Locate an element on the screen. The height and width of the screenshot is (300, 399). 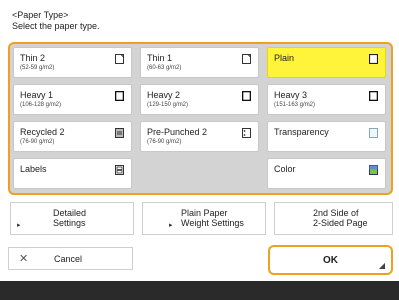
paper-type-heavy-1: Heavy 1 (106-128 g/m2) is located at coordinates (72, 99).